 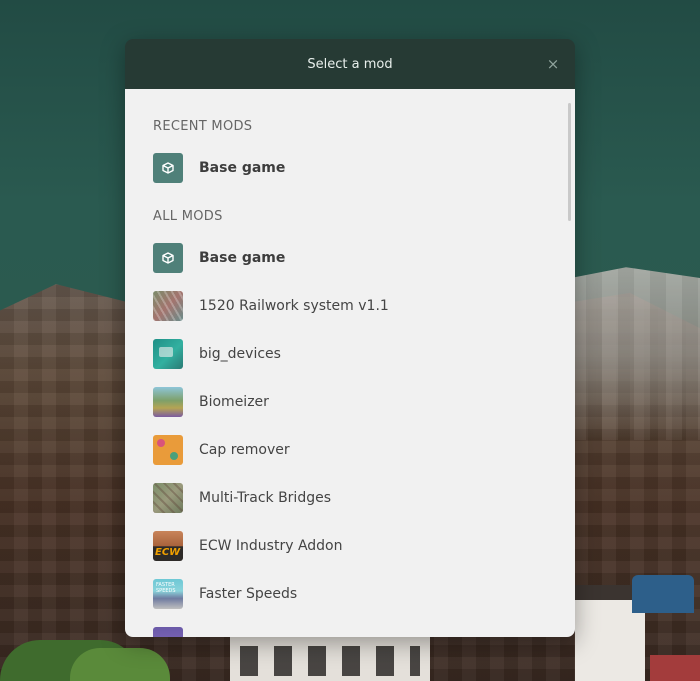 What do you see at coordinates (364, 498) in the screenshot?
I see `mod-item-multi-track-bridges: Multi-Track Bridges` at bounding box center [364, 498].